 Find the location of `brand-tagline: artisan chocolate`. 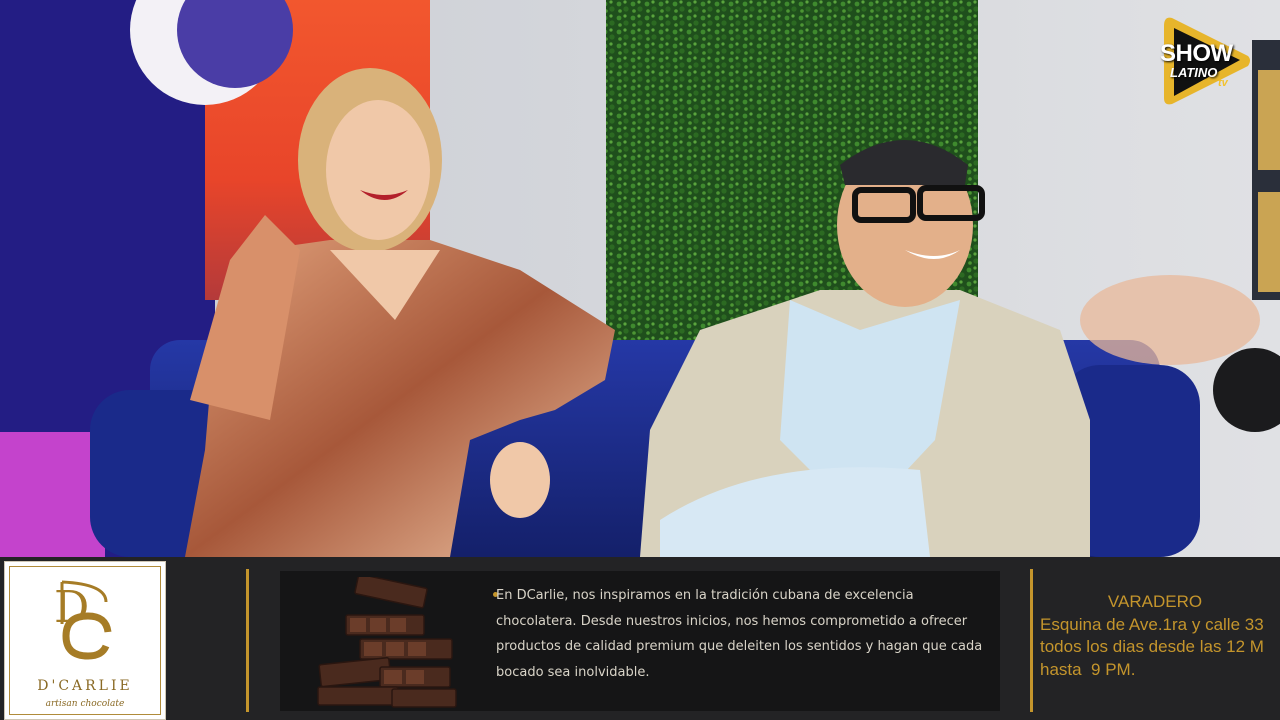

brand-tagline: artisan chocolate is located at coordinates (85, 704).